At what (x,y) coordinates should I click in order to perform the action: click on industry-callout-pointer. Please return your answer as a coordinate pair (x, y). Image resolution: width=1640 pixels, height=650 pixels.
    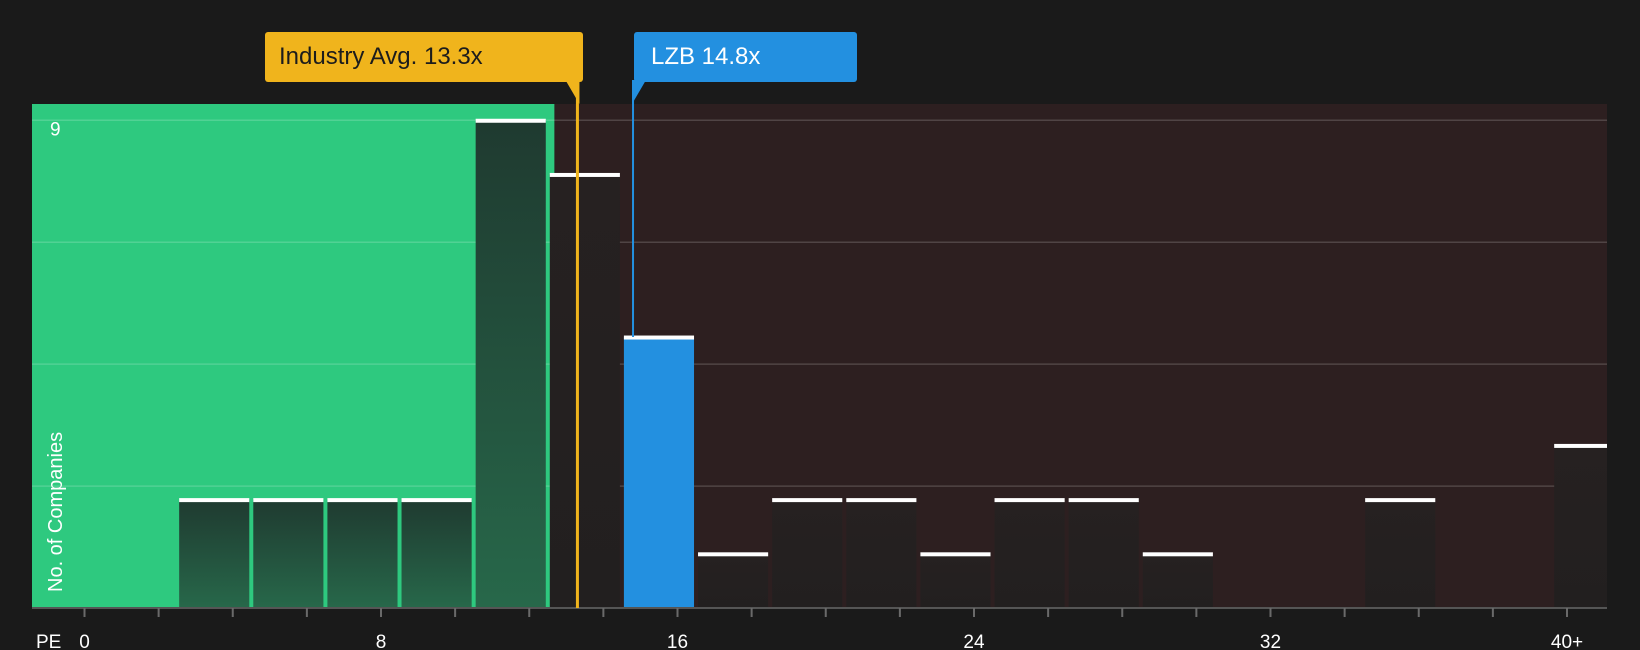
    Looking at the image, I should click on (572, 92).